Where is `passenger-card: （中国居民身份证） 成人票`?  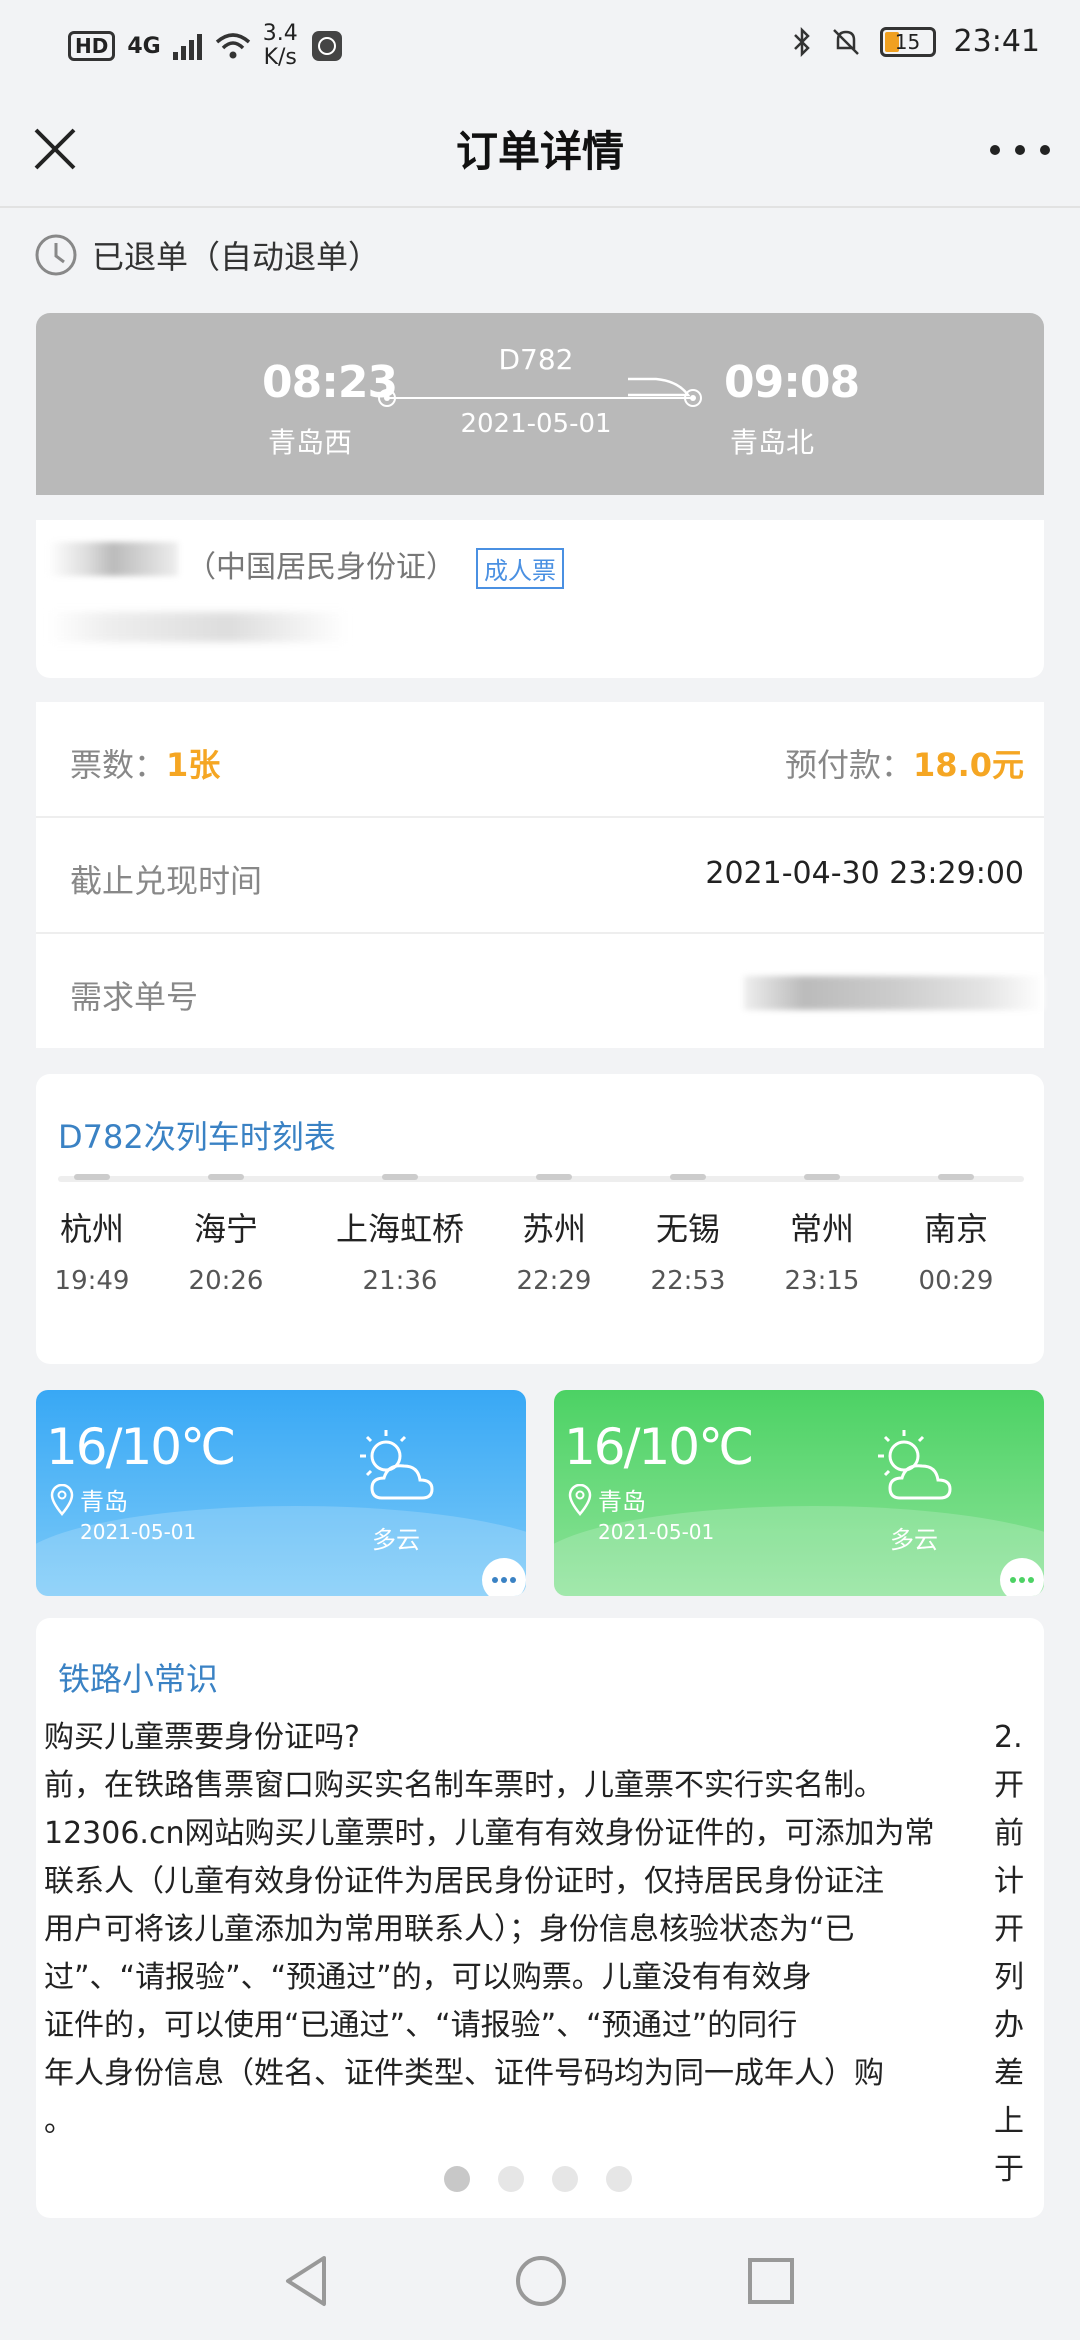
passenger-card: （中国居民身份证） 成人票 is located at coordinates (540, 599).